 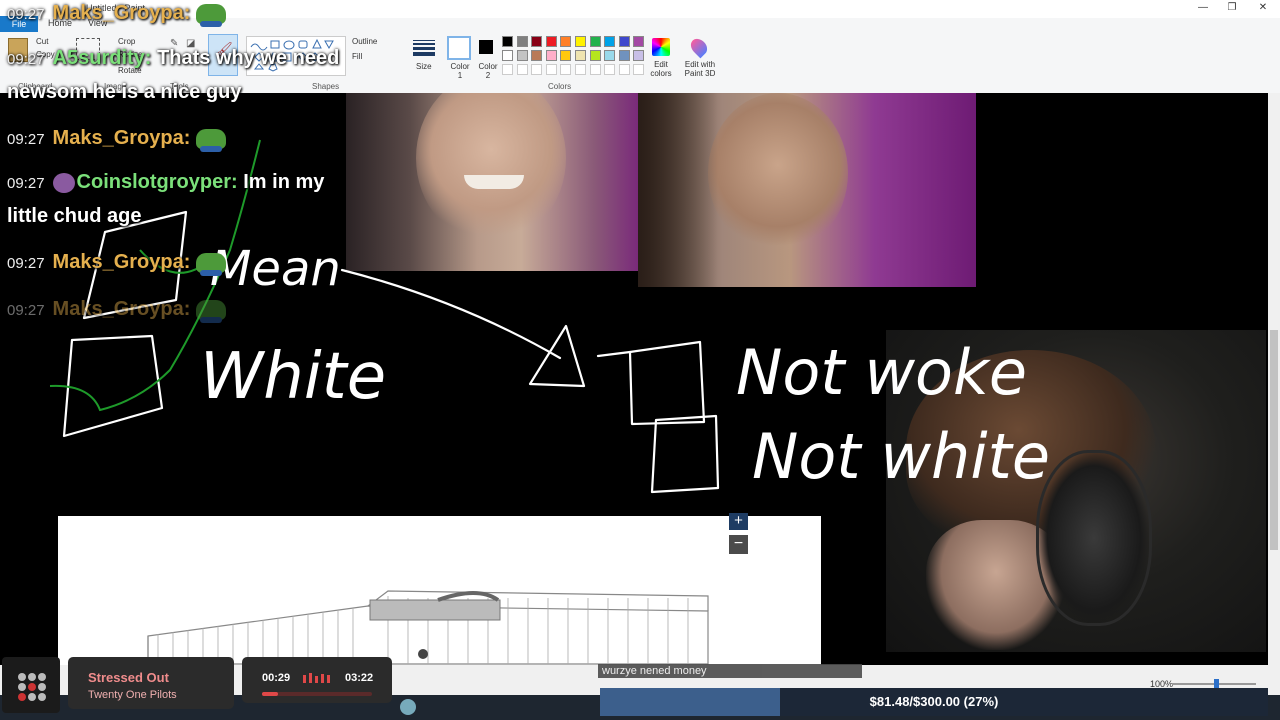 What do you see at coordinates (901, 456) in the screenshot?
I see `drawn-word-not-white: Not white` at bounding box center [901, 456].